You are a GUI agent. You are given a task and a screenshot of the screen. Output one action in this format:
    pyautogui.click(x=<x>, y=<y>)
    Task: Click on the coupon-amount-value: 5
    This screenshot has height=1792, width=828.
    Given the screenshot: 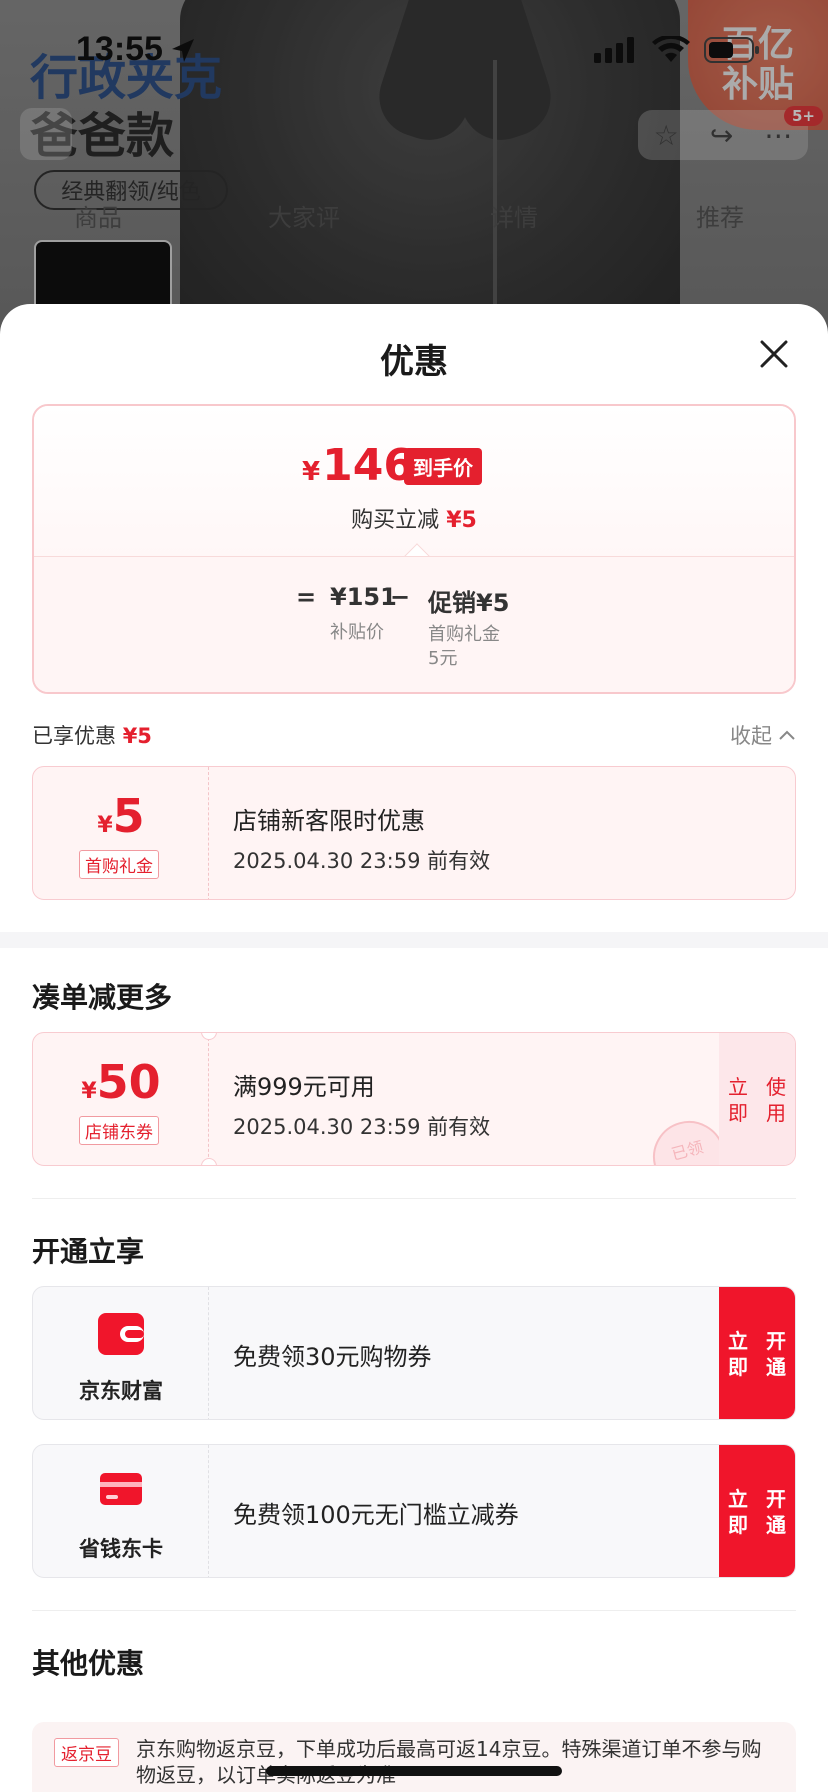 What is the action you would take?
    pyautogui.click(x=128, y=816)
    